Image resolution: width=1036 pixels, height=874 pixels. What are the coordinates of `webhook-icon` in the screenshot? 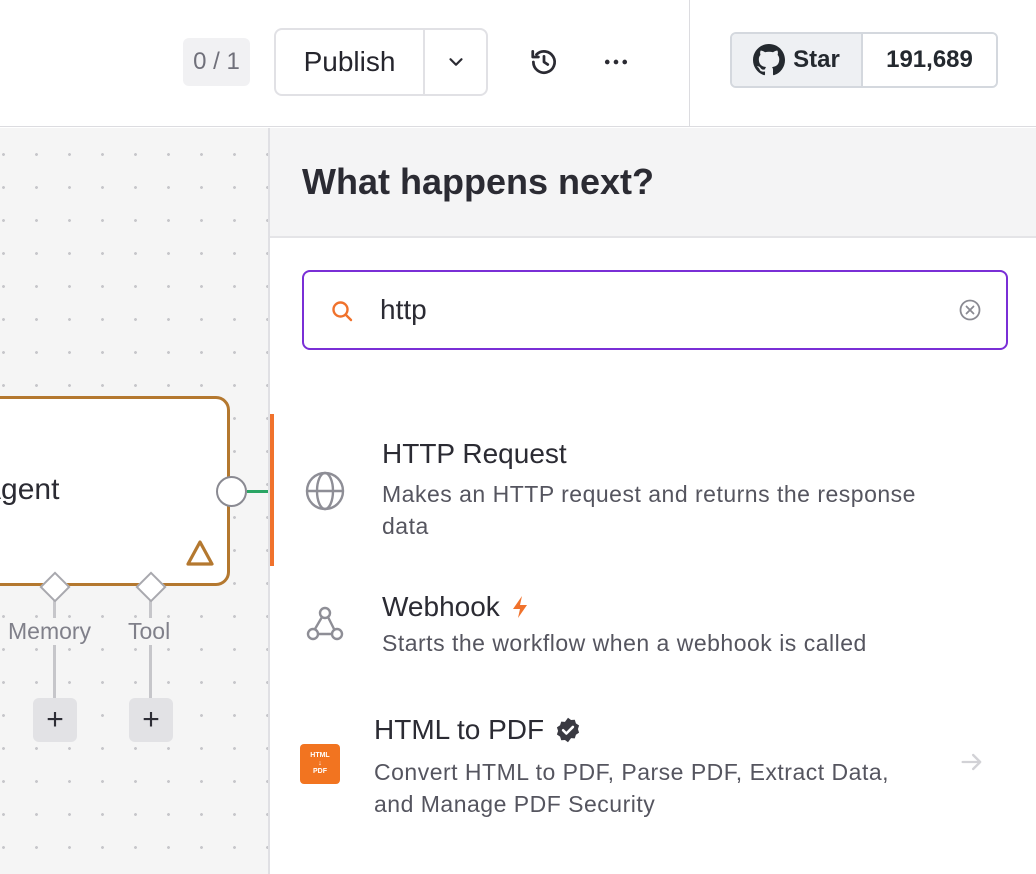 It's located at (325, 623).